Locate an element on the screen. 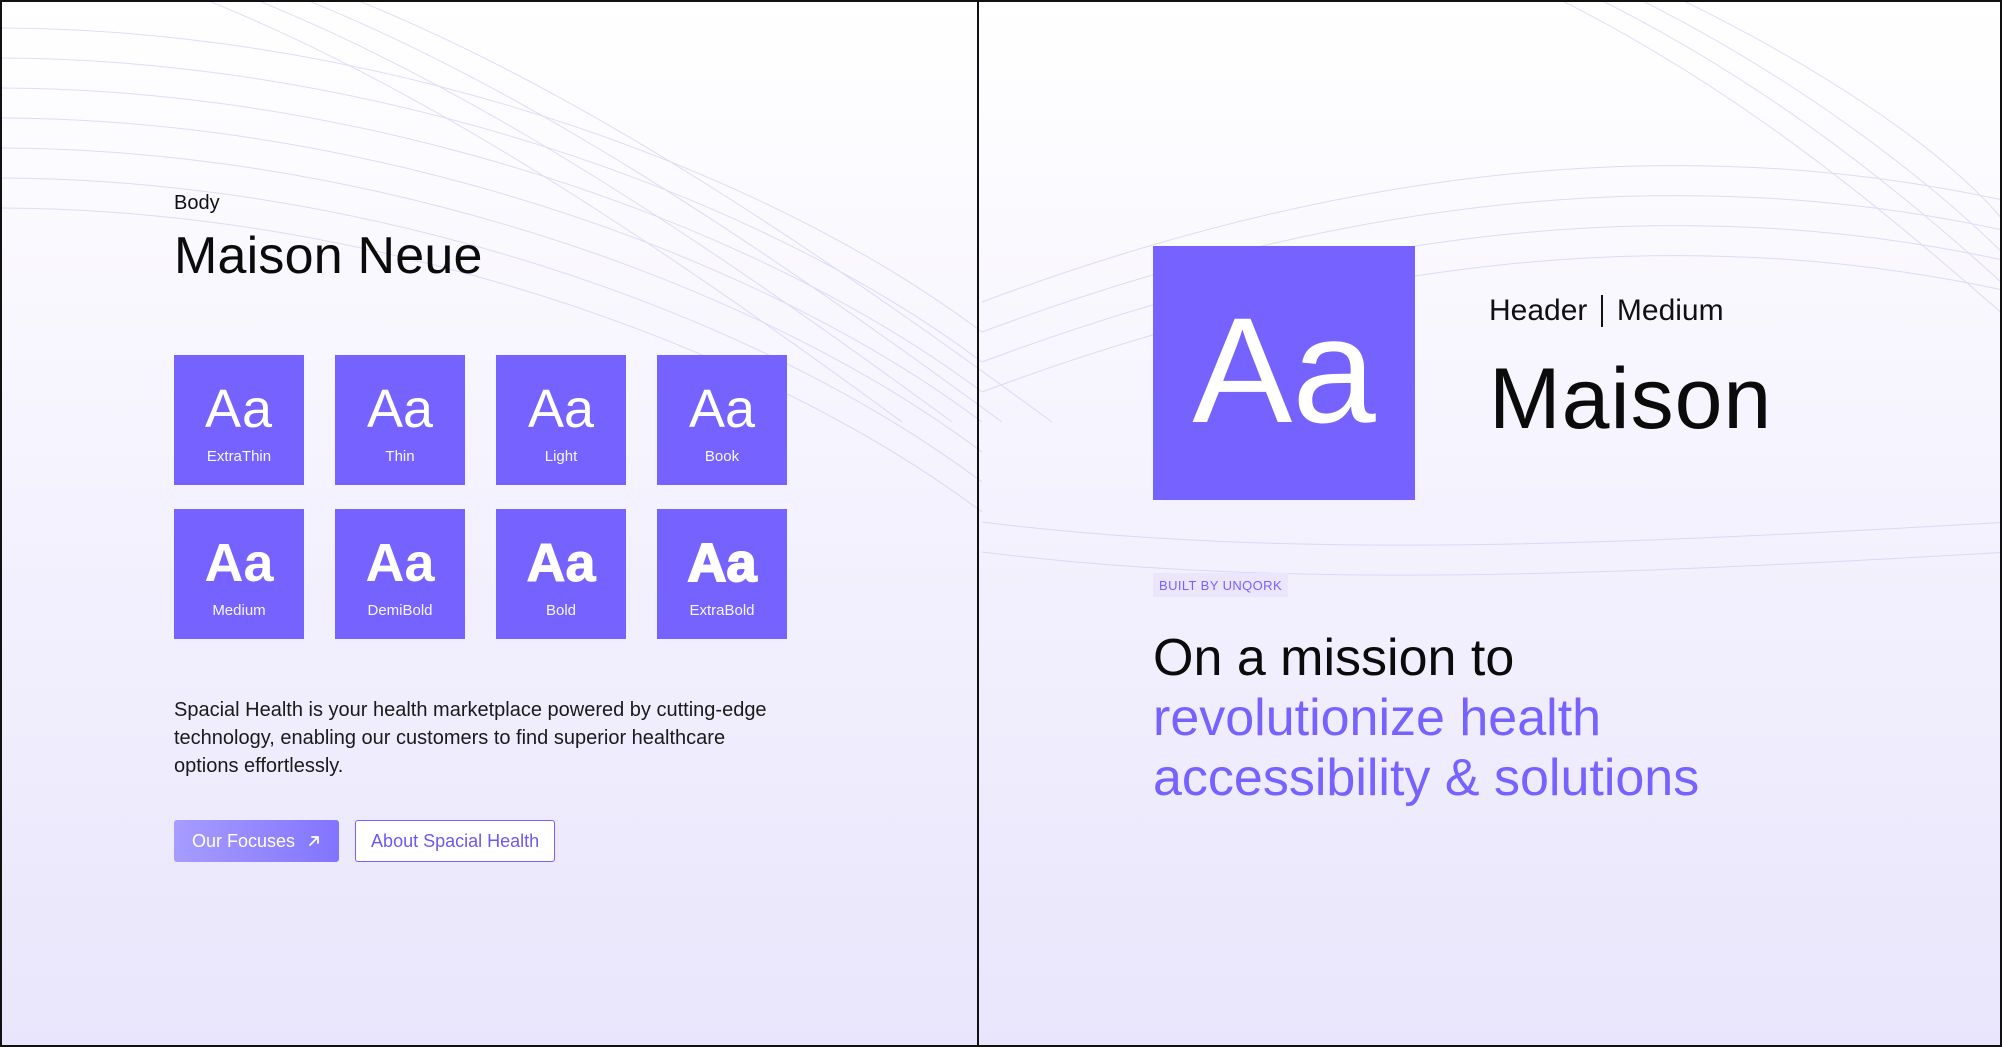 The image size is (2002, 1047). headline-line-3: accessibility & solutions is located at coordinates (1426, 778).